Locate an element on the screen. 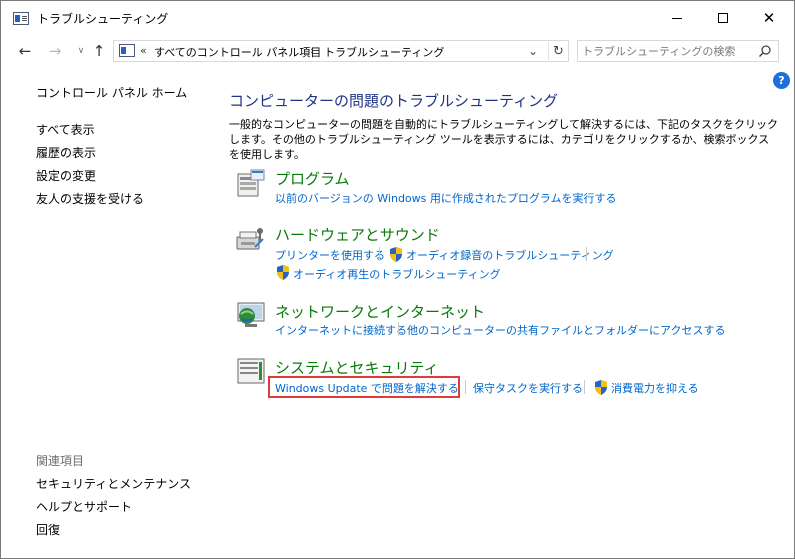 The image size is (795, 559). maximize-icon is located at coordinates (723, 18).